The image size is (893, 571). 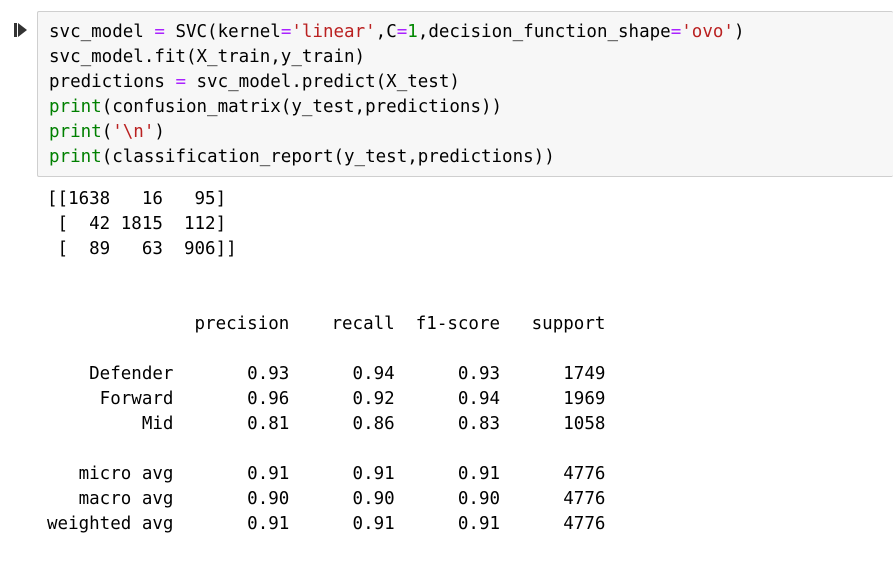 I want to click on report-row-macro-avg: macro avg 0.90 0.90 0.90 4776, so click(x=326, y=499).